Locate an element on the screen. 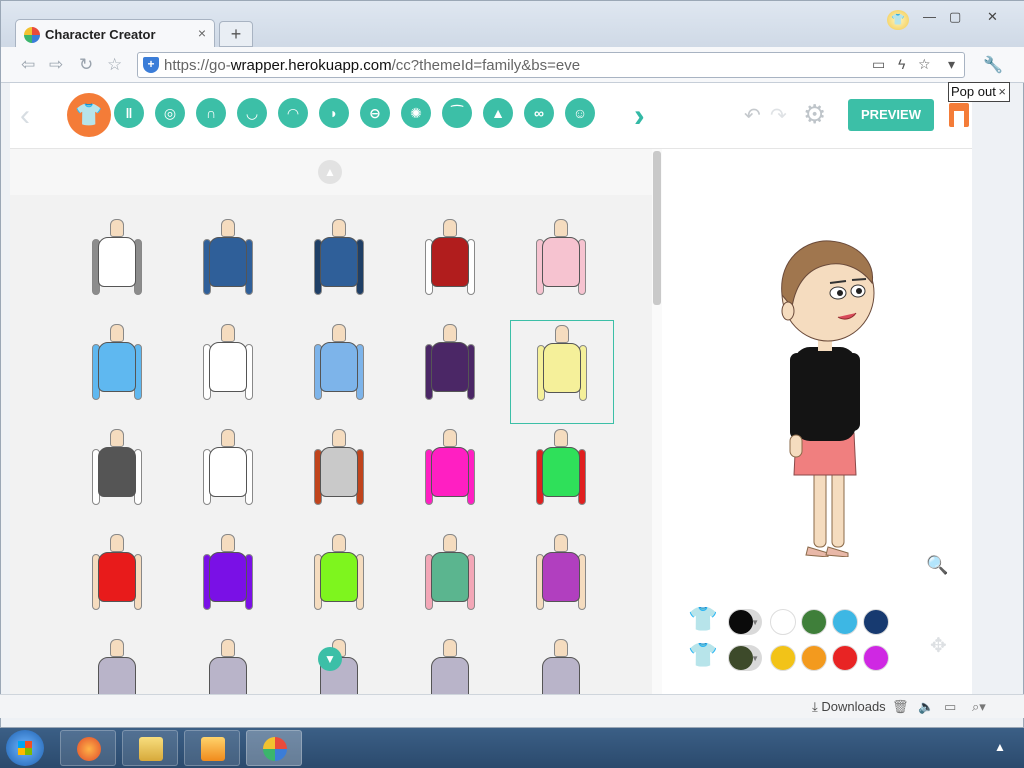  trash-icon: 🗑 is located at coordinates (900, 707).